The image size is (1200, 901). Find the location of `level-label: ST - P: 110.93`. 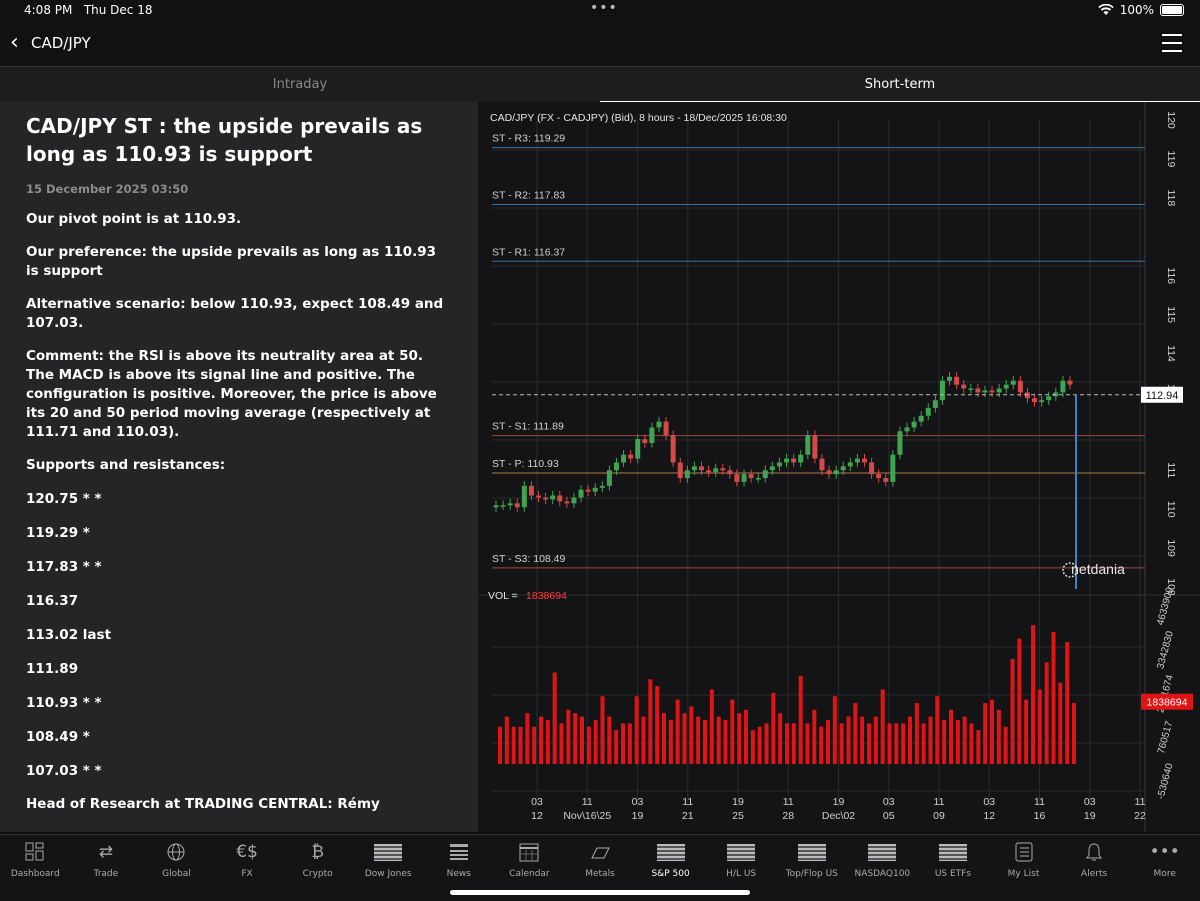

level-label: ST - P: 110.93 is located at coordinates (525, 464).